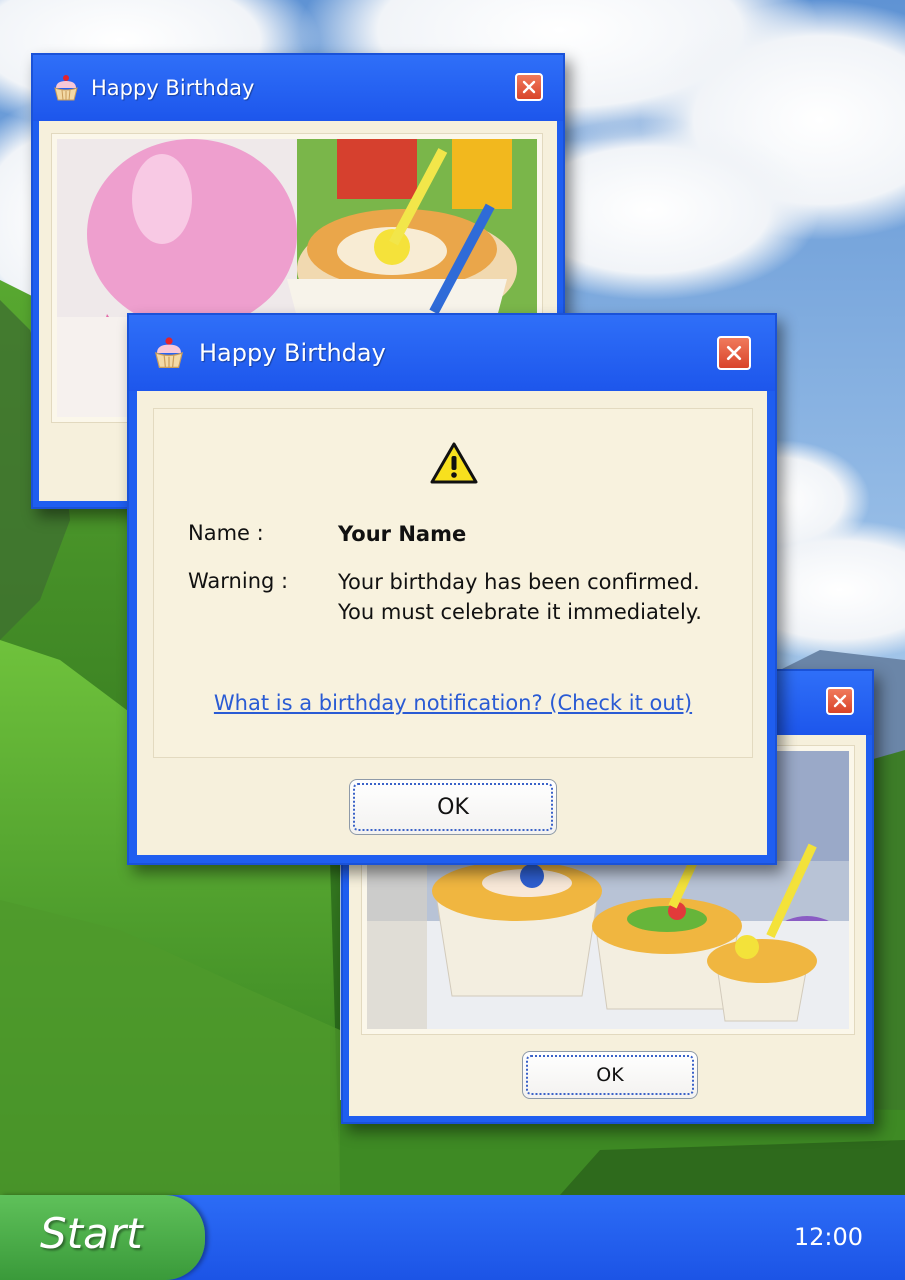  Describe the element at coordinates (226, 533) in the screenshot. I see `name-label: Name :` at that location.